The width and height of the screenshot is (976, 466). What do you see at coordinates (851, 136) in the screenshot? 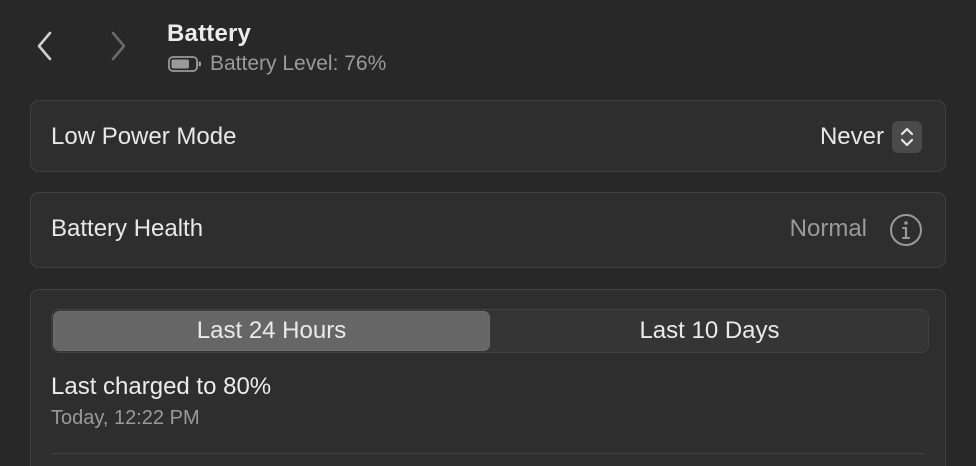
I see `low-power-mode-value: Never` at bounding box center [851, 136].